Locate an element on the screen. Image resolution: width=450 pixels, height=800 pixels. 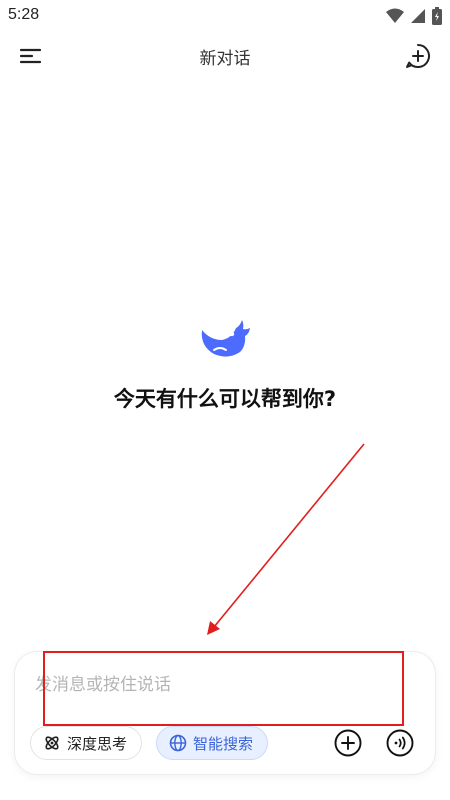
message-input is located at coordinates (220, 685).